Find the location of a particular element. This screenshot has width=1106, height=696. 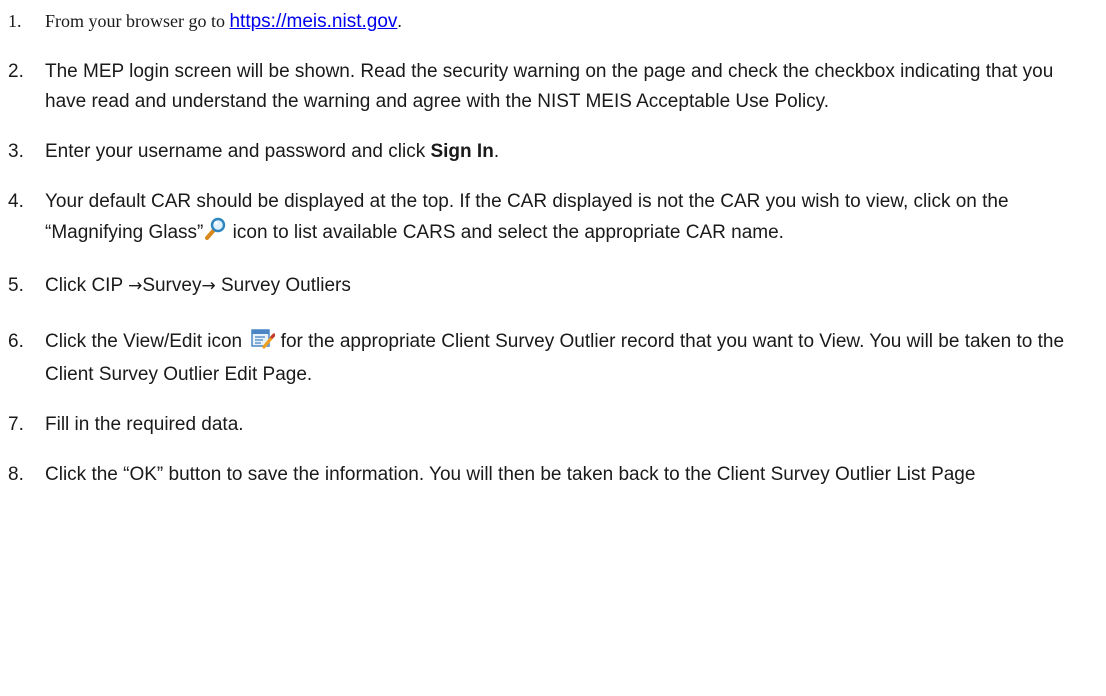

step-text: Click CIP is located at coordinates (87, 285).